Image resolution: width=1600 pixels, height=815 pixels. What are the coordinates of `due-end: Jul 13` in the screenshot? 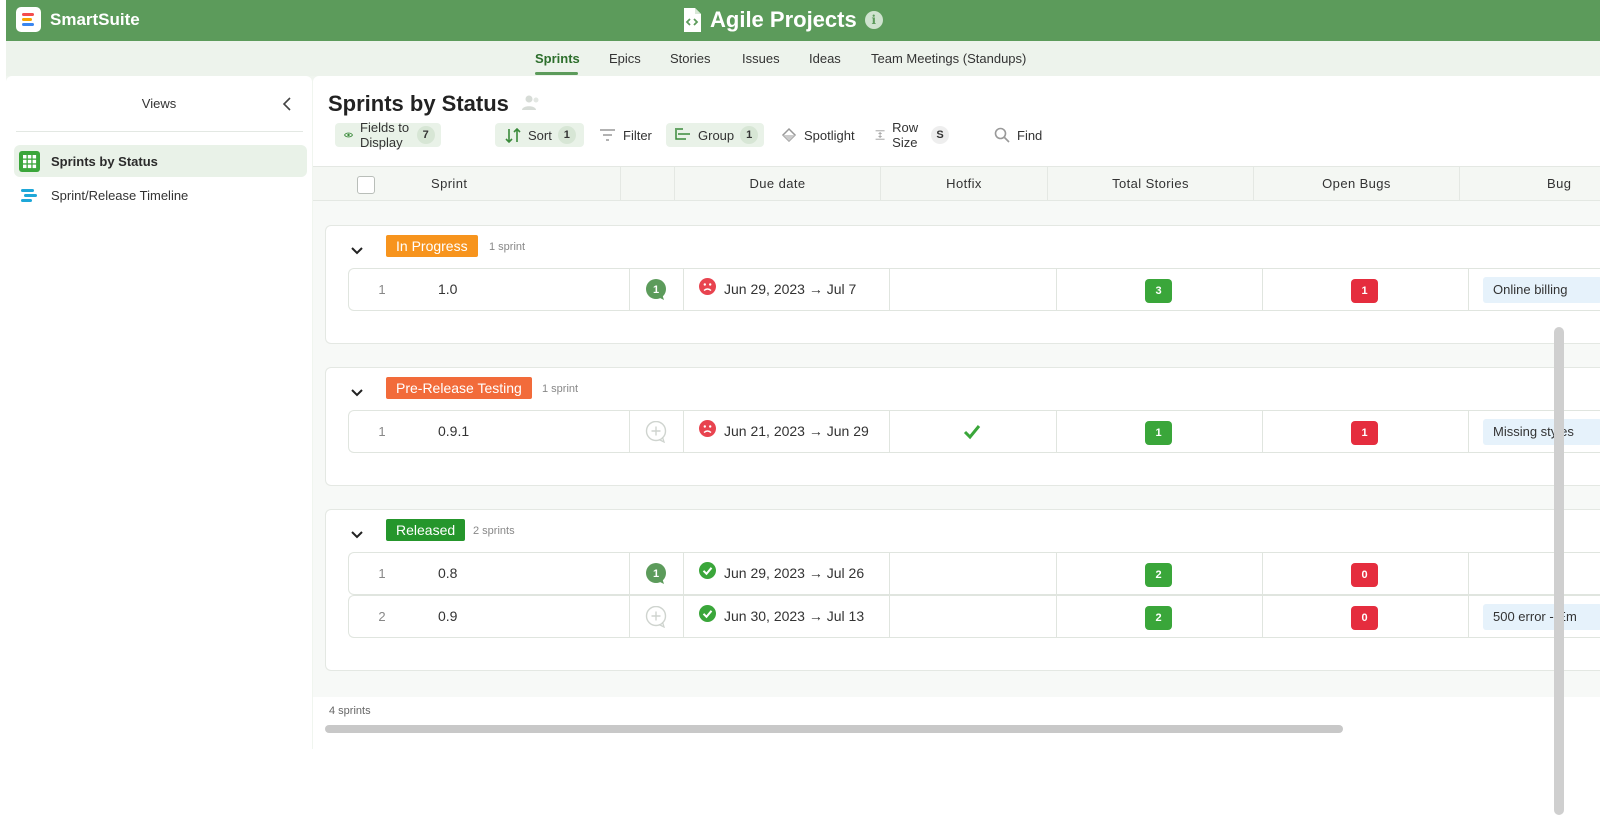 It's located at (845, 615).